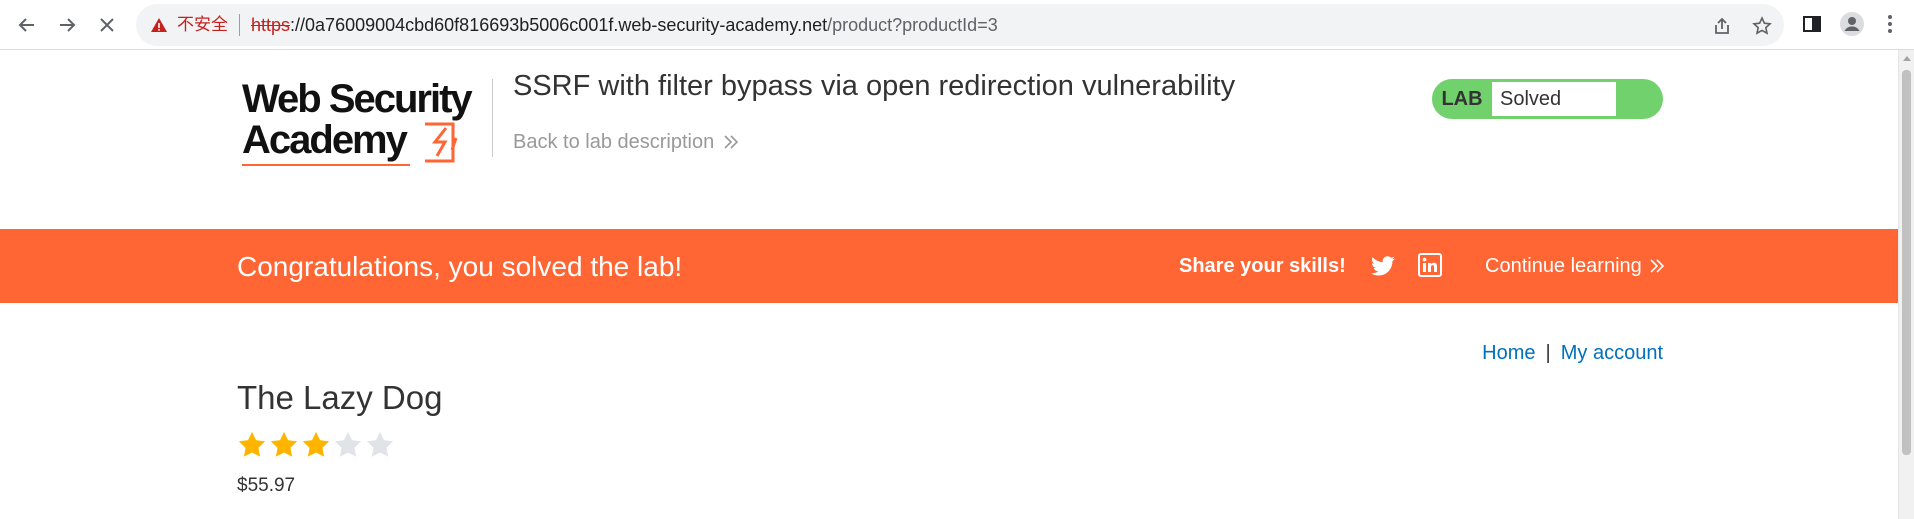 The image size is (1914, 519). Describe the element at coordinates (357, 99) in the screenshot. I see `logo-line1: Web Security` at that location.